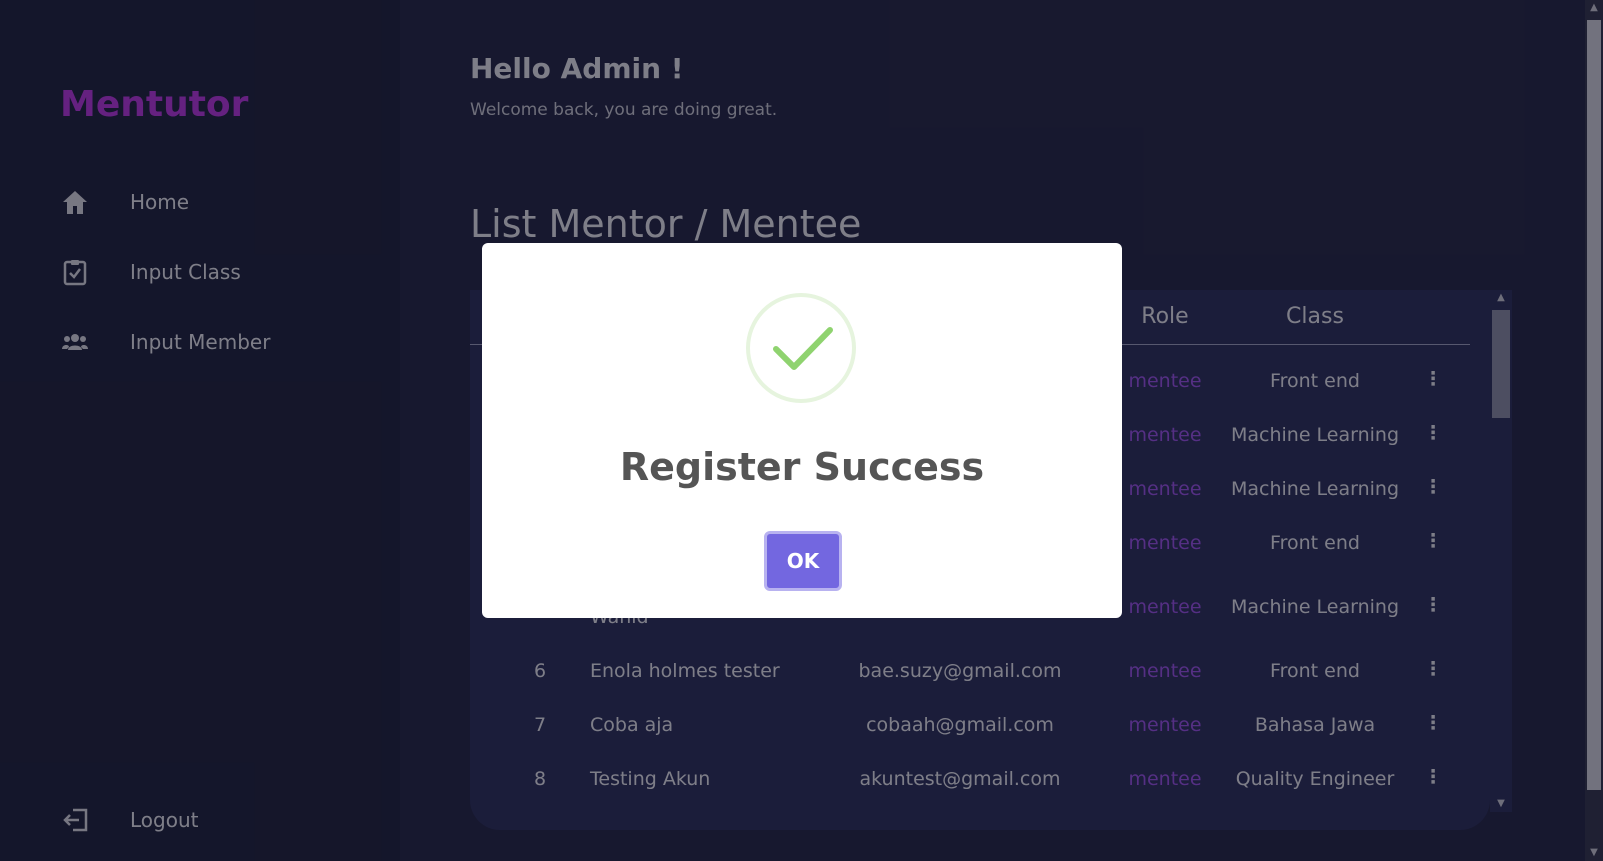 The width and height of the screenshot is (1603, 861). Describe the element at coordinates (802, 467) in the screenshot. I see `dialog-title: Register Success` at that location.